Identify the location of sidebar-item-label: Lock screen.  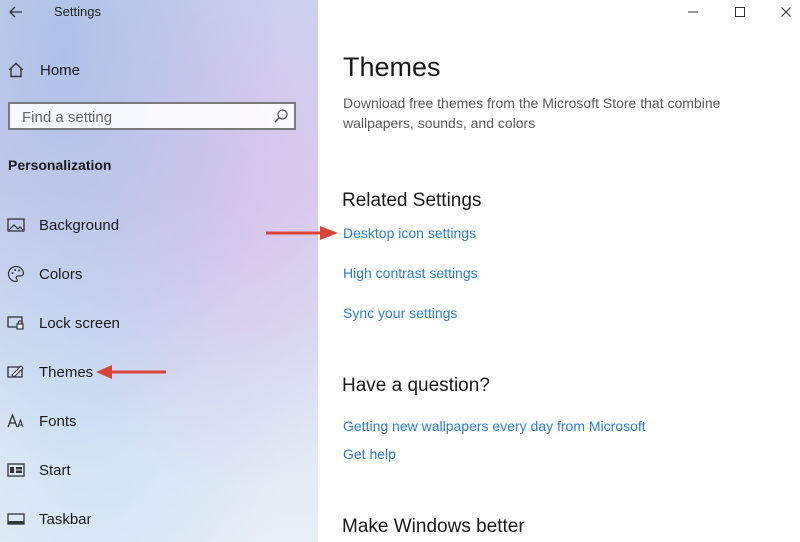
(79, 323).